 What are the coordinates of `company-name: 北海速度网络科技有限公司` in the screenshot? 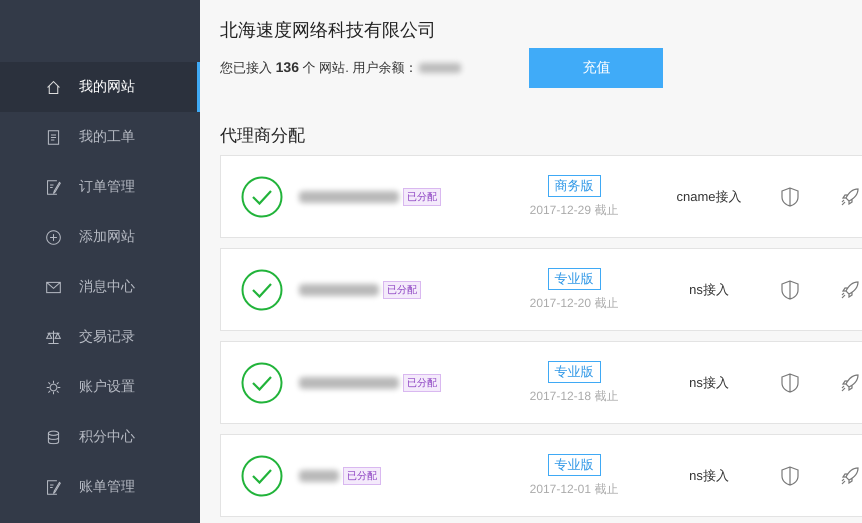 It's located at (328, 30).